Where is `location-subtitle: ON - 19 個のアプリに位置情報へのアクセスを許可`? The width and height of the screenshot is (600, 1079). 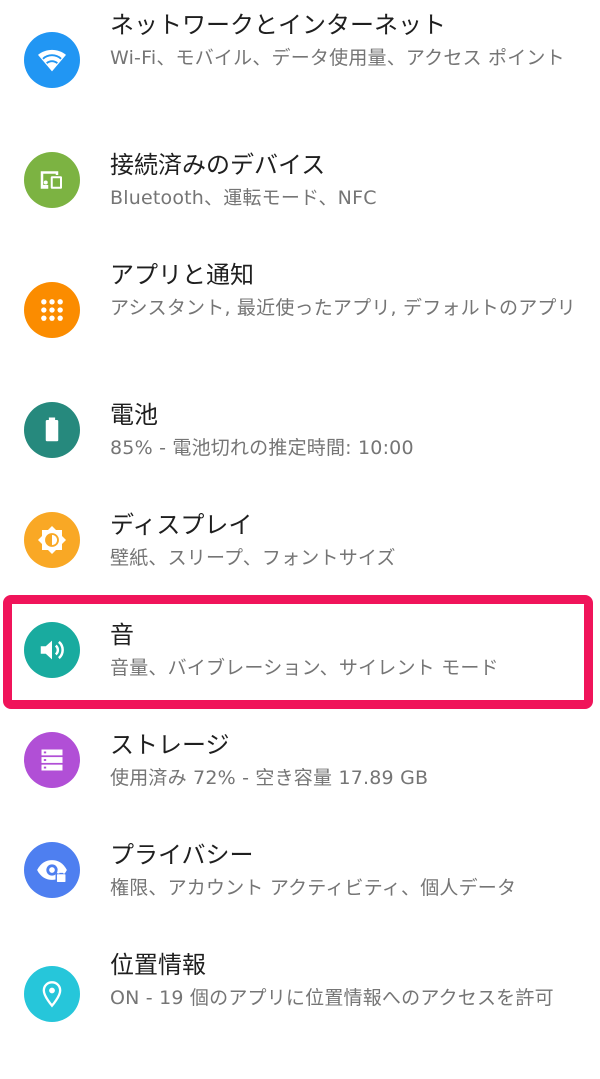
location-subtitle: ON - 19 個のアプリに位置情報へのアクセスを許可 is located at coordinates (332, 998).